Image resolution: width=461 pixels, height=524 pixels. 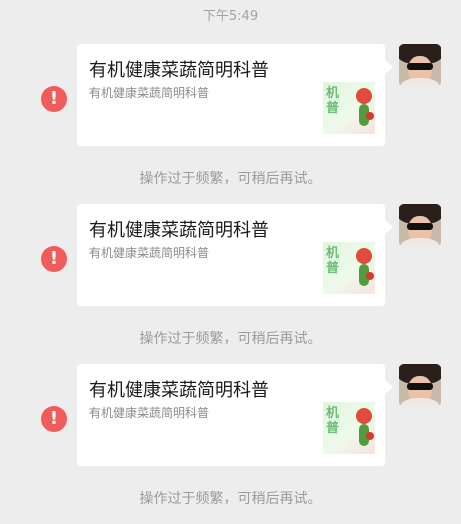 What do you see at coordinates (230, 16) in the screenshot?
I see `message-timestamp: 下午5:49` at bounding box center [230, 16].